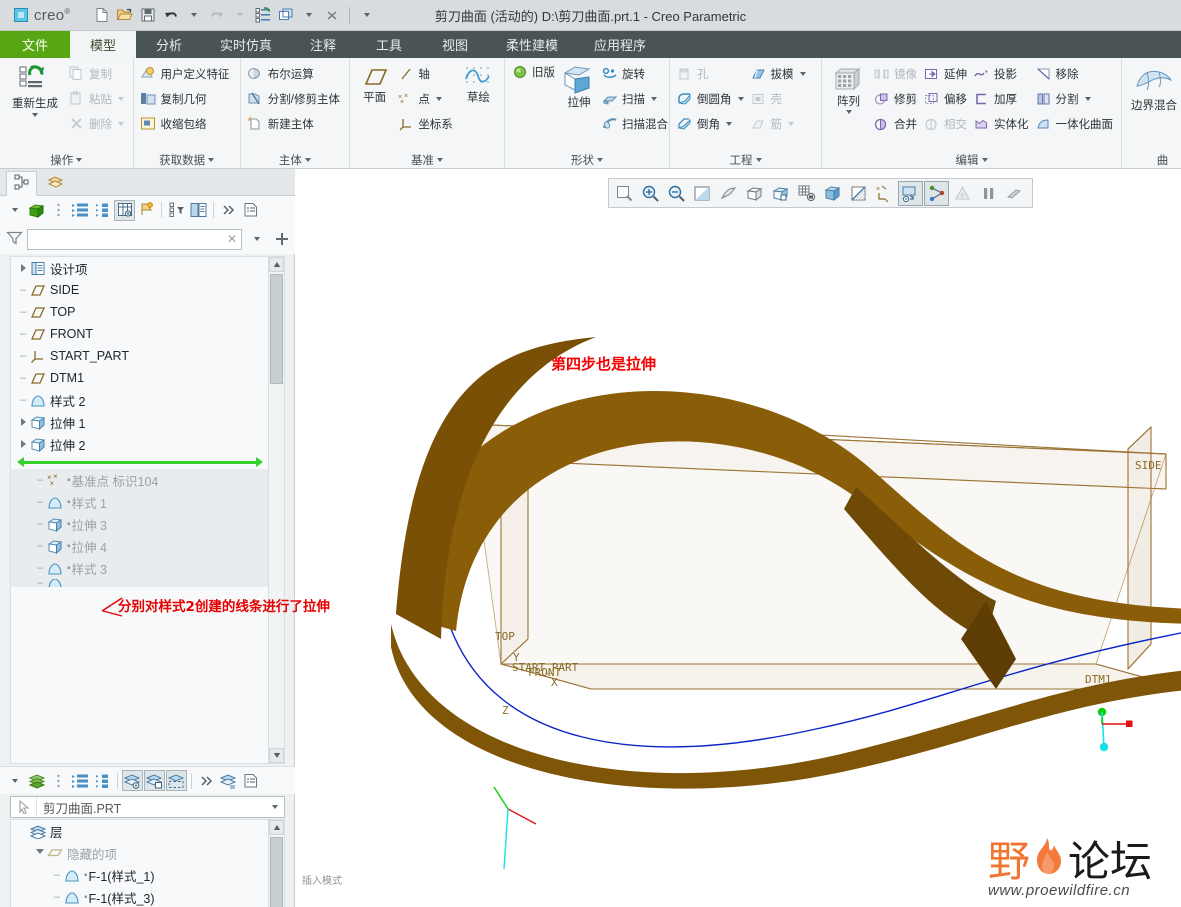 The height and width of the screenshot is (907, 1181). Describe the element at coordinates (971, 159) in the screenshot. I see `editing-group-label: 编辑` at that location.